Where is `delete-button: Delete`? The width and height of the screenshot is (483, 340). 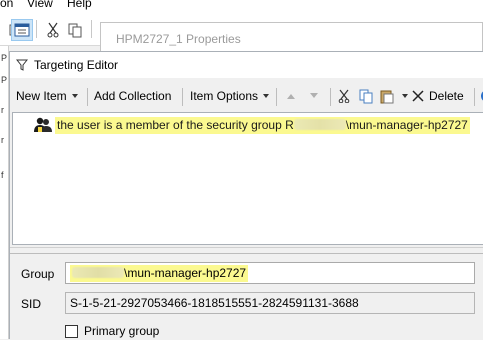
delete-button: Delete is located at coordinates (446, 96).